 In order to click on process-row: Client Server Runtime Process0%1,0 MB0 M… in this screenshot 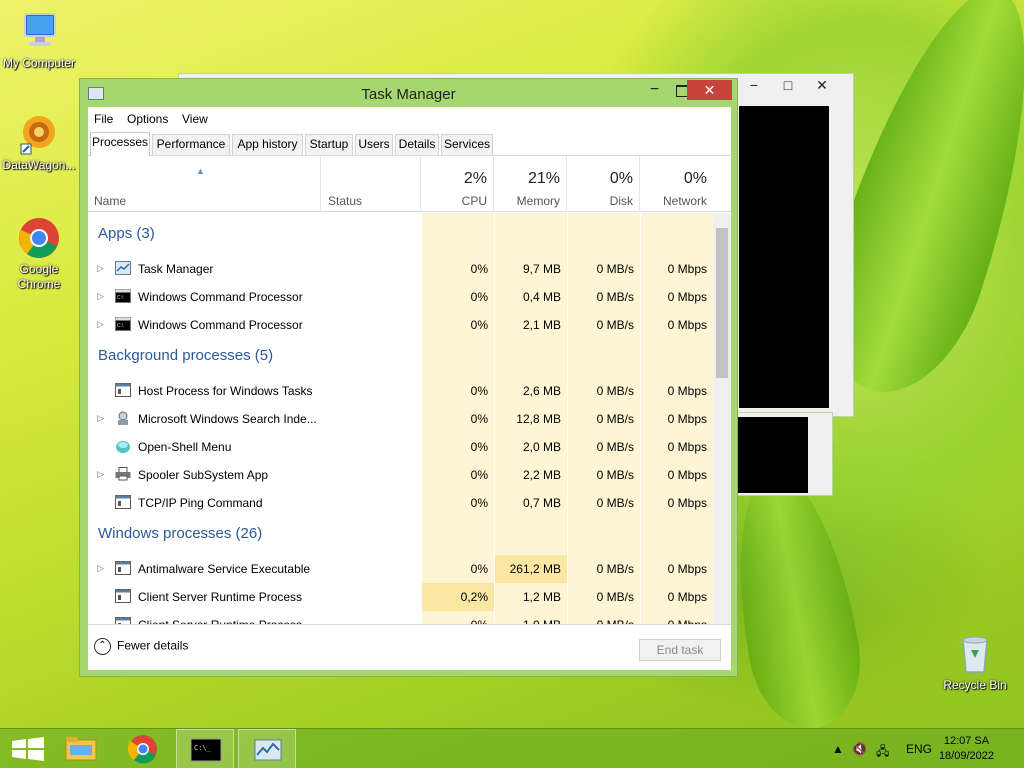, I will do `click(400, 617)`.